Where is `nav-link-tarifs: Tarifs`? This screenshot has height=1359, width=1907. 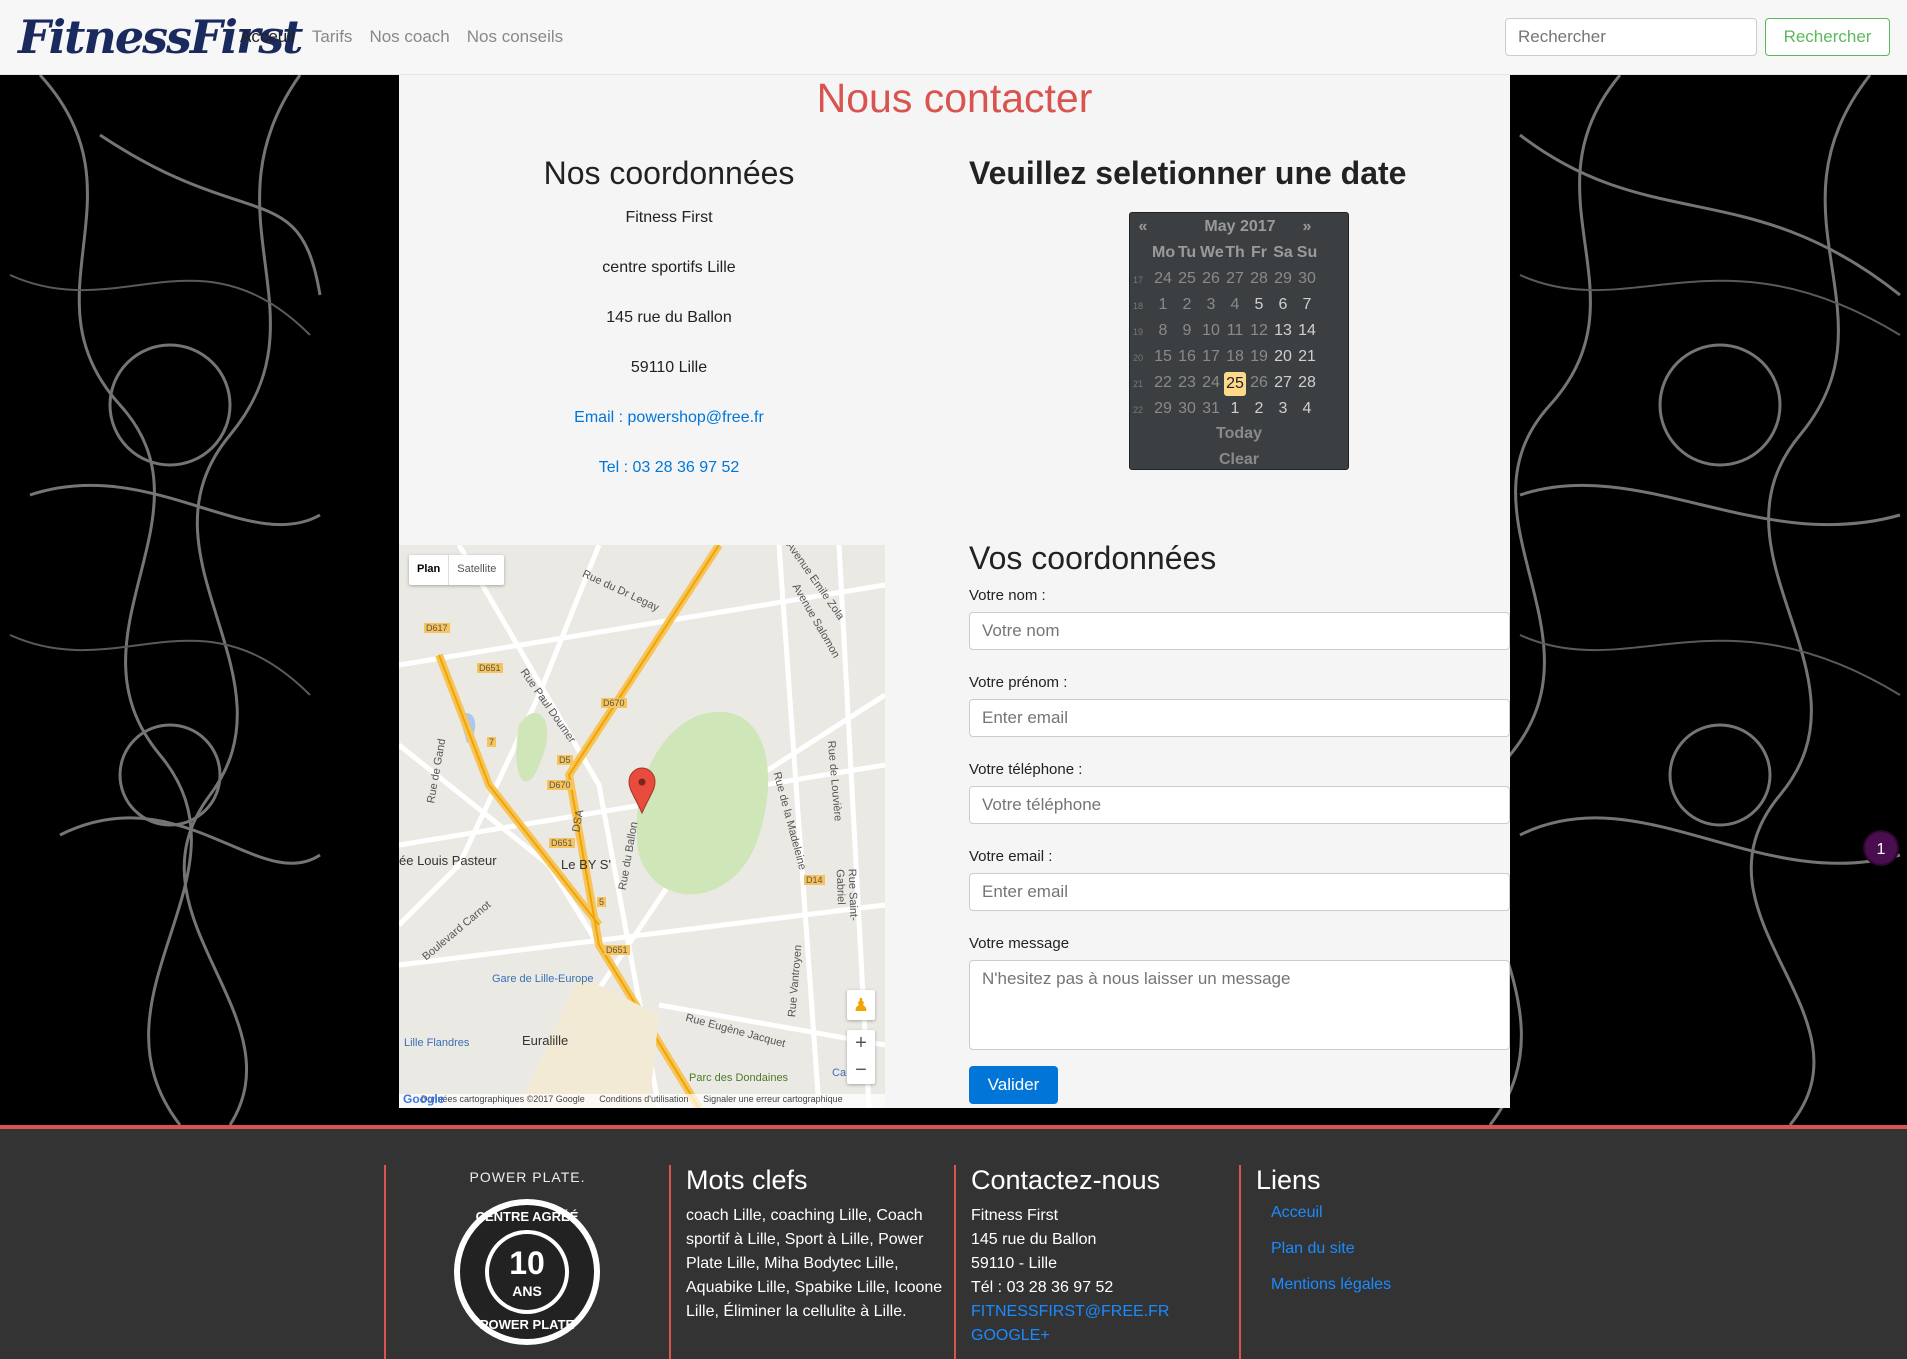 nav-link-tarifs: Tarifs is located at coordinates (332, 37).